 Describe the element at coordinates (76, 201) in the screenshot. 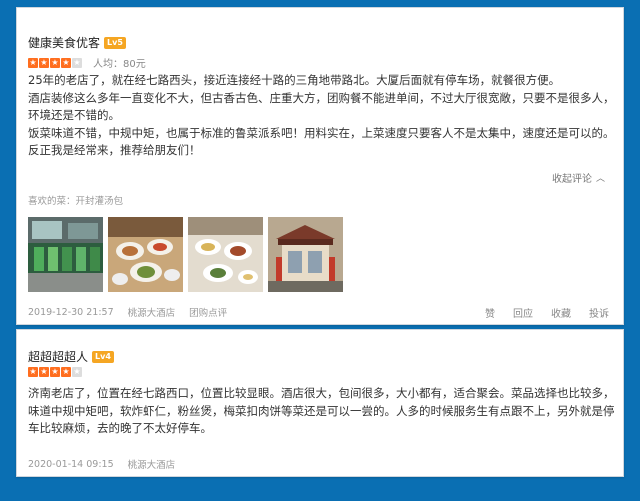

I see `liked-dishes: 喜欢的菜：开封灌汤包` at that location.